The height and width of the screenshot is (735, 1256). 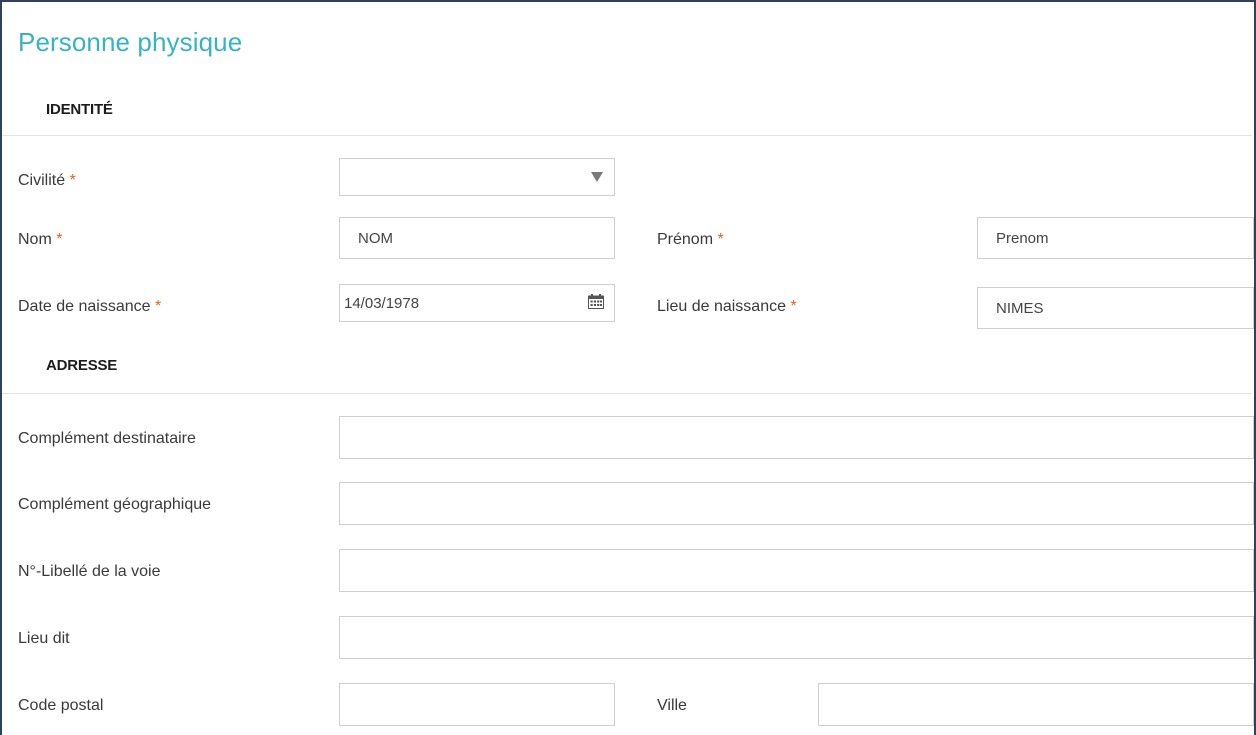 I want to click on prenom-input-value: Prenom, so click(x=1022, y=238).